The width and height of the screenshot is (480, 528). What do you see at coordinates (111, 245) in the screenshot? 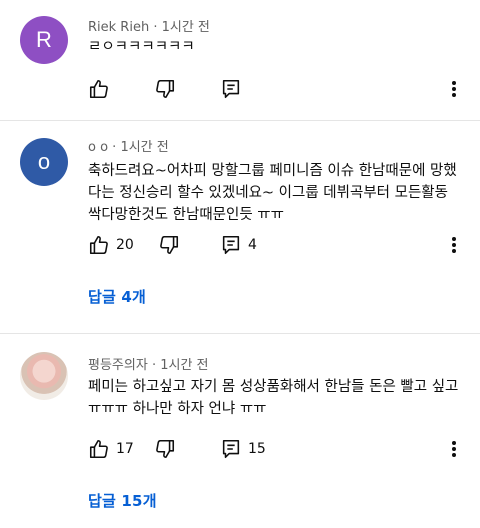
I see `like-button: 20` at bounding box center [111, 245].